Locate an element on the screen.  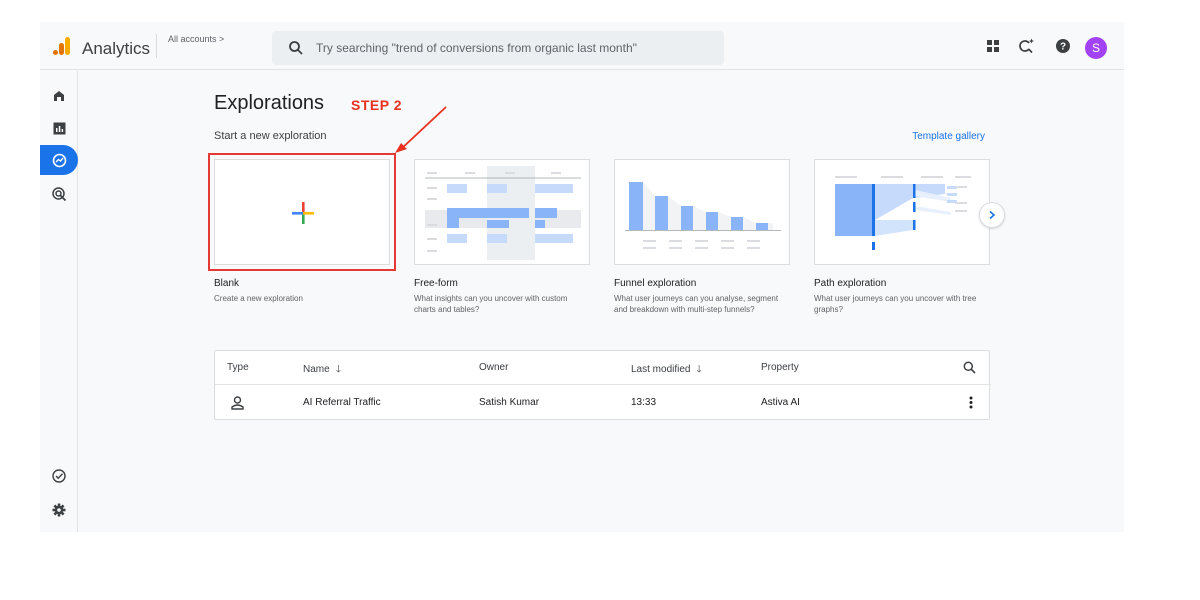
exploration-property: Astiva AI is located at coordinates (780, 402).